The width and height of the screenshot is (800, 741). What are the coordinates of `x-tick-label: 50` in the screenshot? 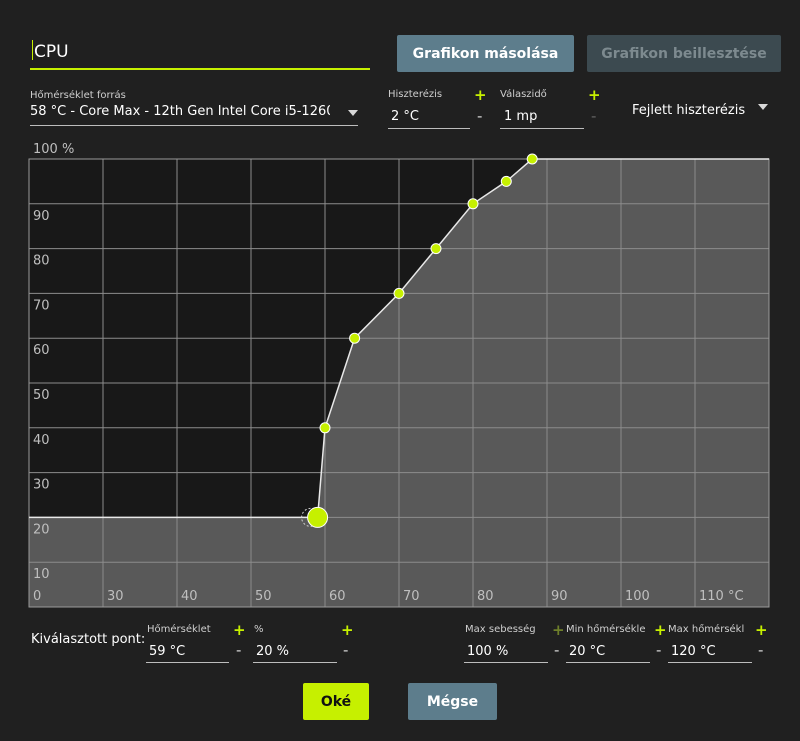 It's located at (263, 596).